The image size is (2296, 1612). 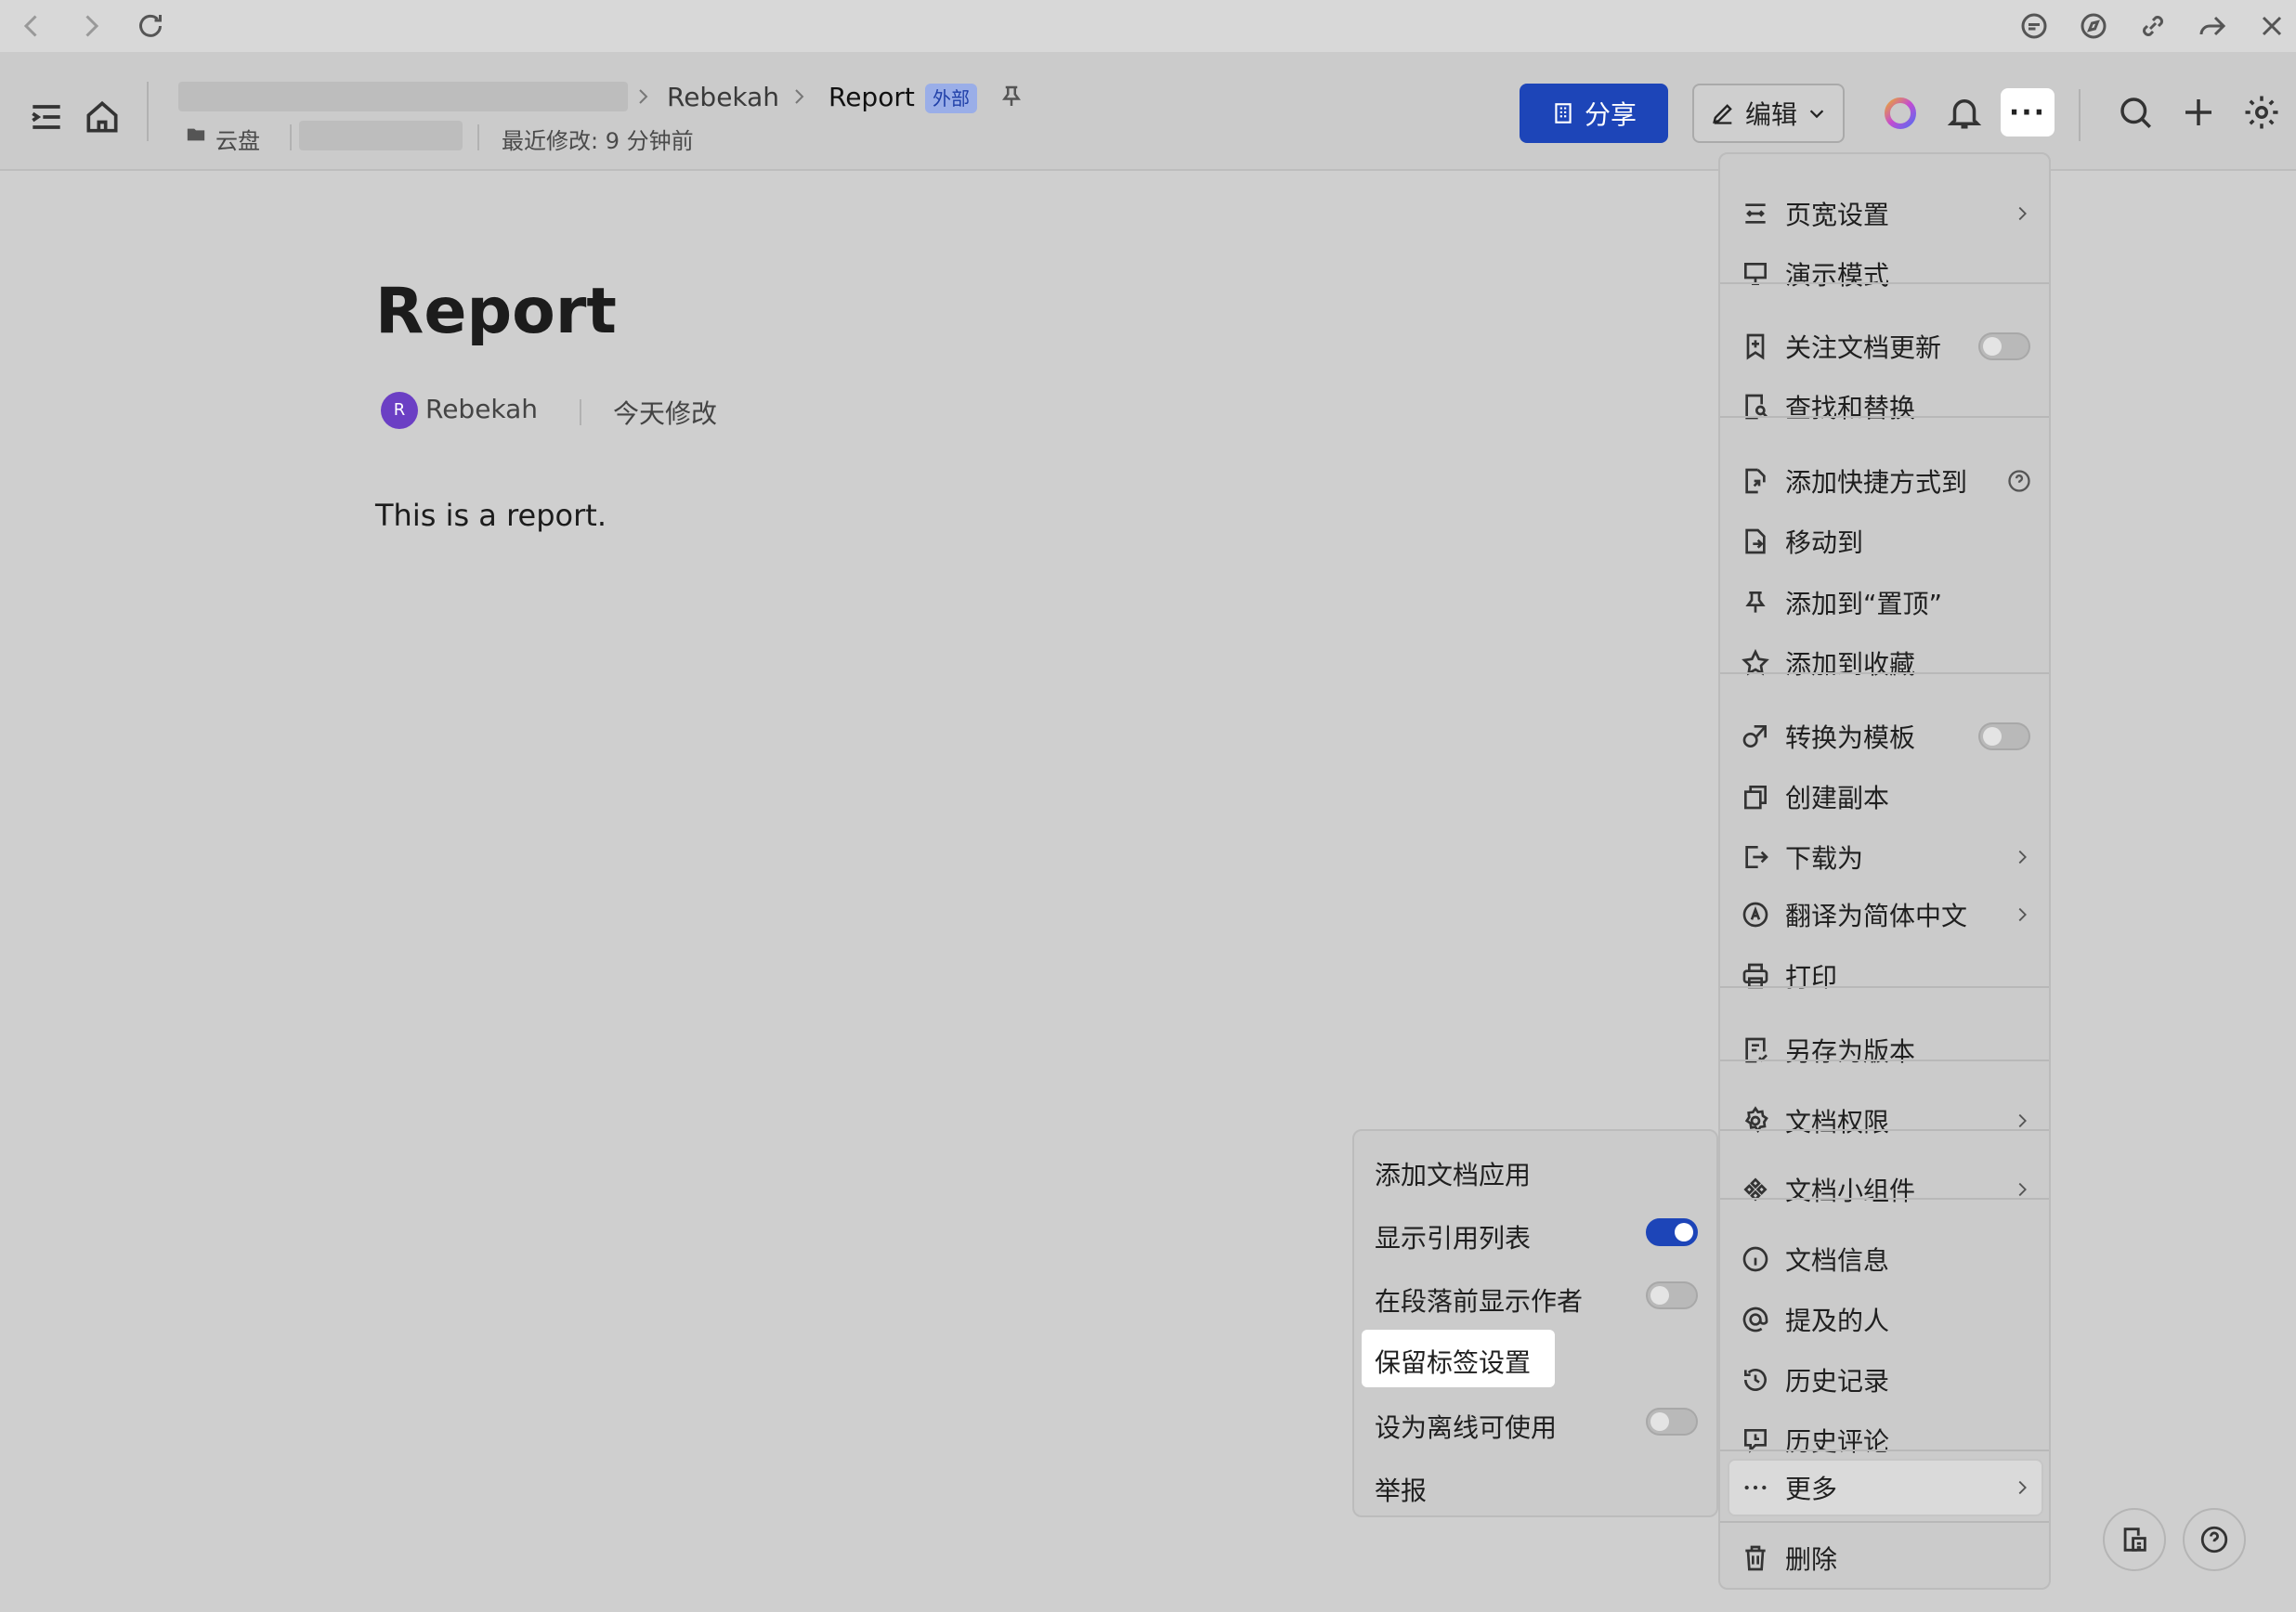 I want to click on menu-item-move-to: 移动到, so click(x=1884, y=541).